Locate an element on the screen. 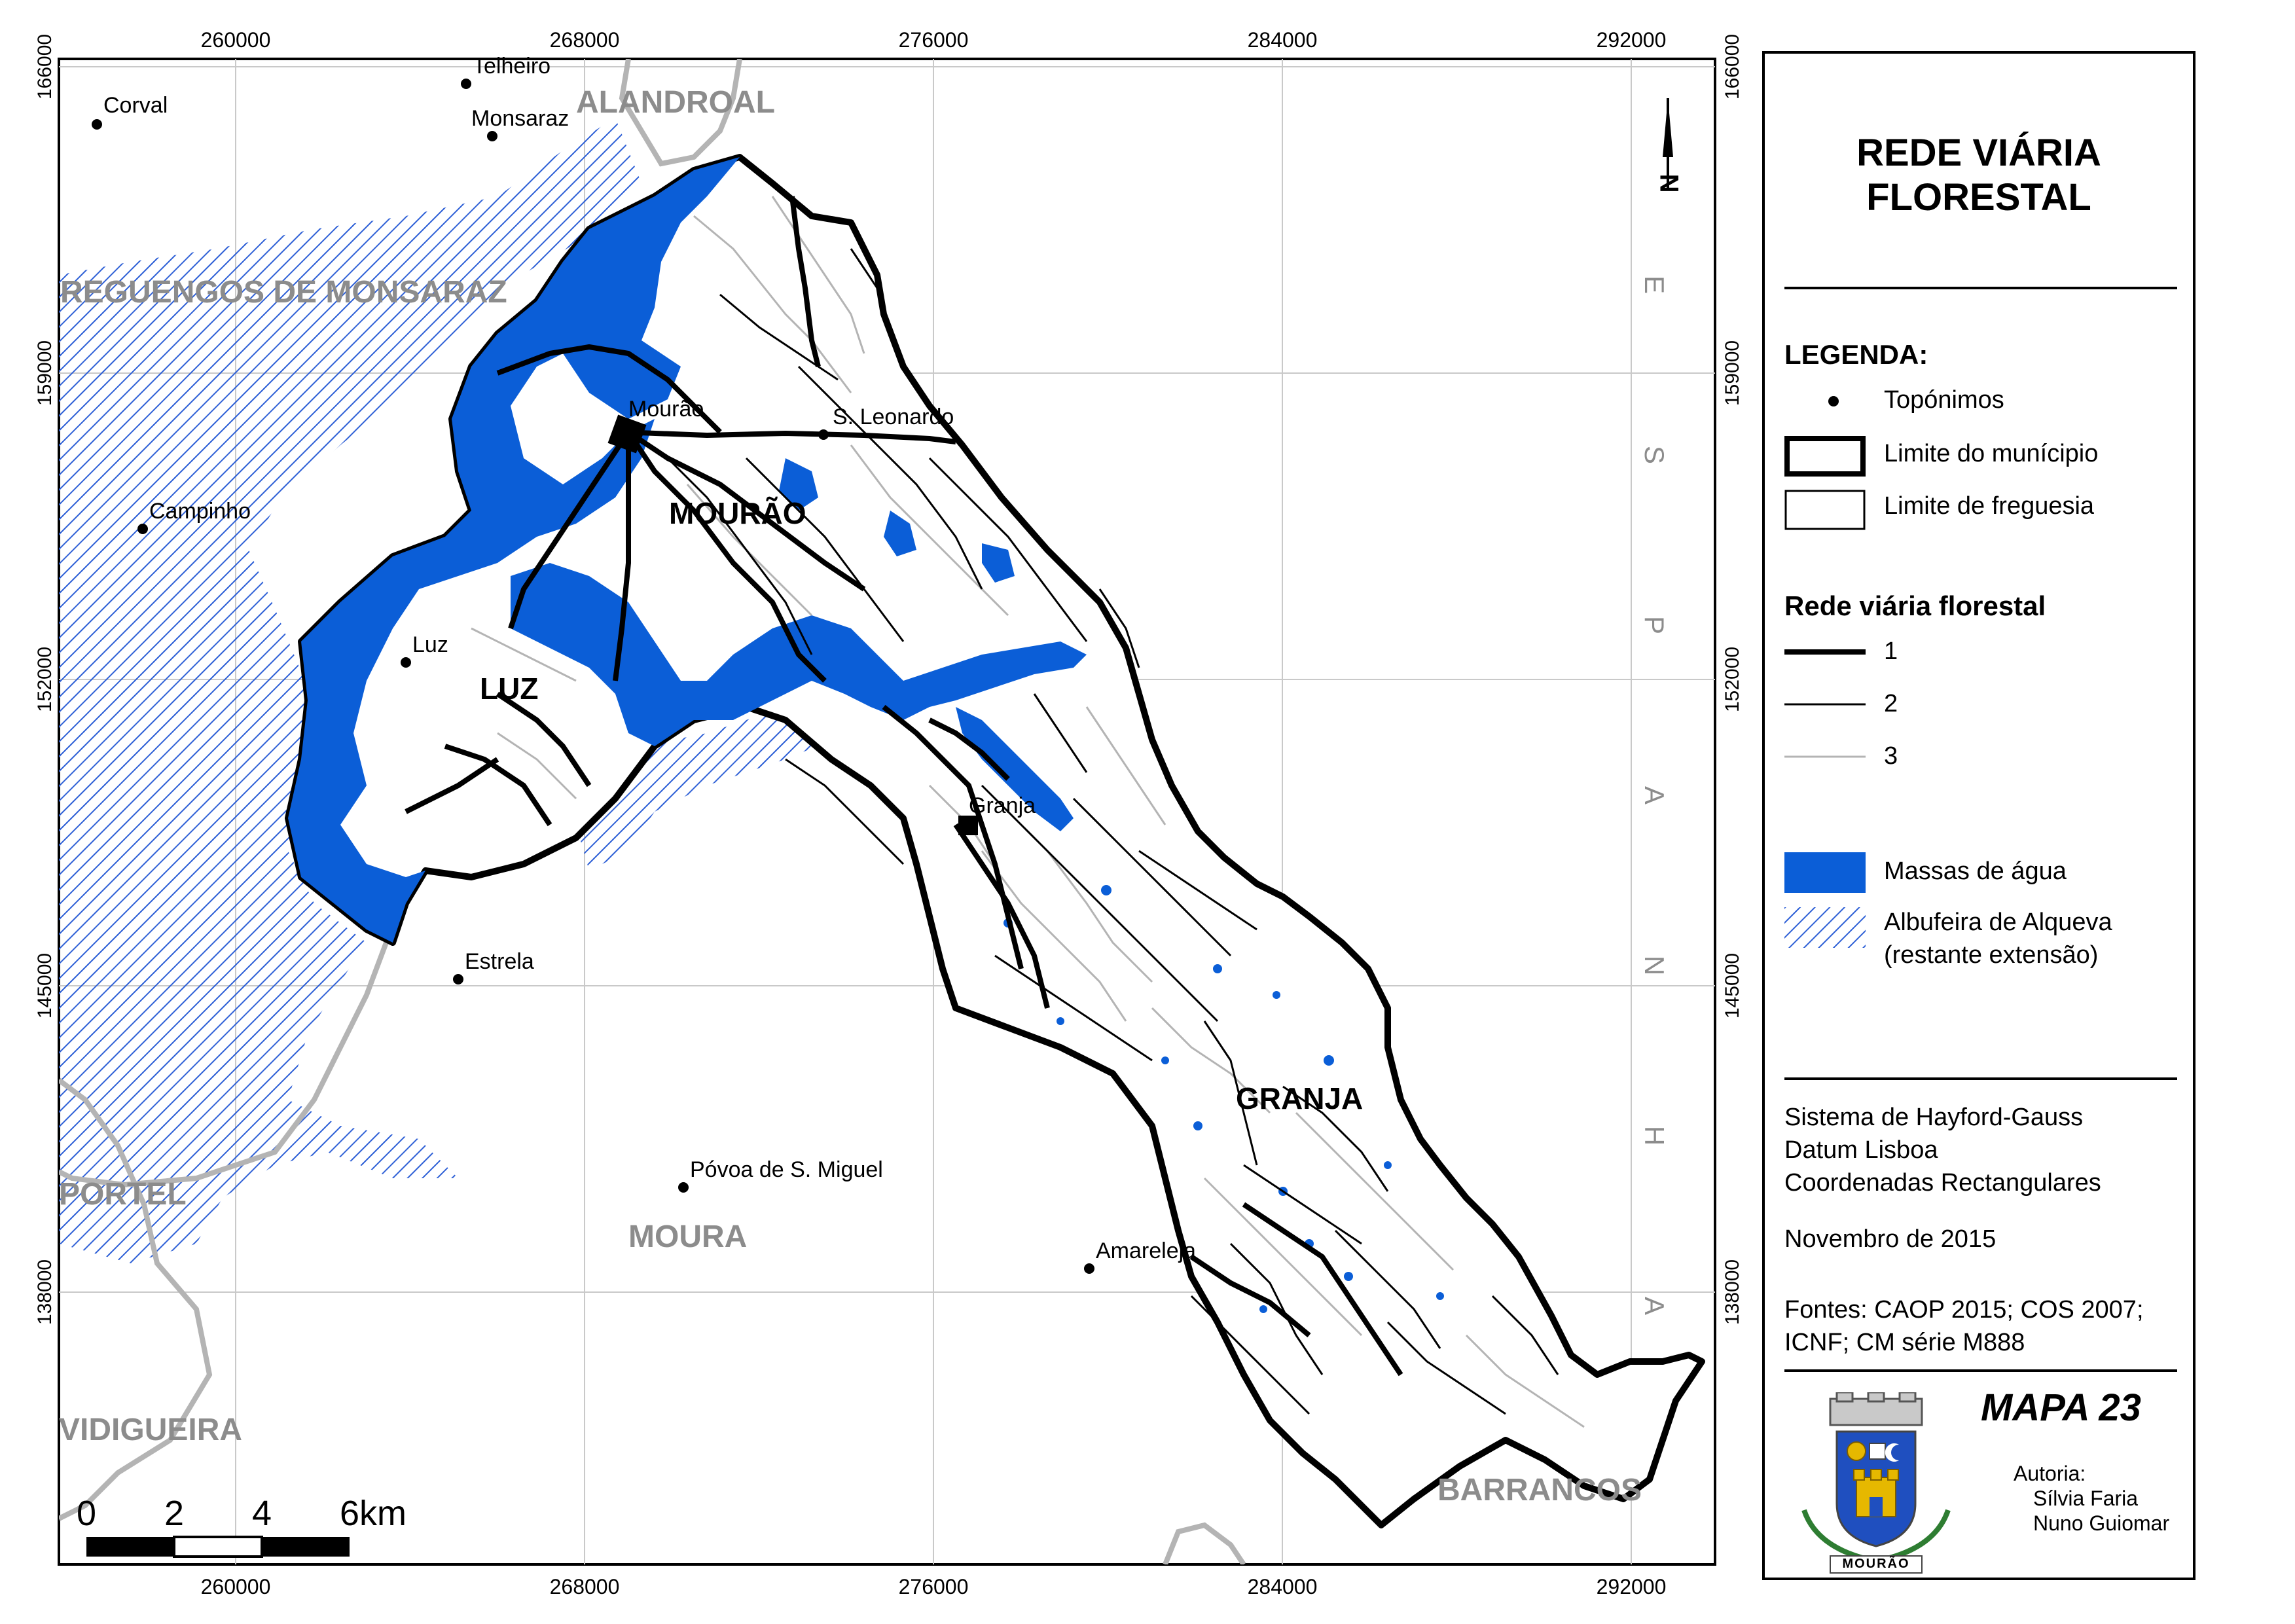 The width and height of the screenshot is (2295, 1624). scale-label: 4 is located at coordinates (262, 1513).